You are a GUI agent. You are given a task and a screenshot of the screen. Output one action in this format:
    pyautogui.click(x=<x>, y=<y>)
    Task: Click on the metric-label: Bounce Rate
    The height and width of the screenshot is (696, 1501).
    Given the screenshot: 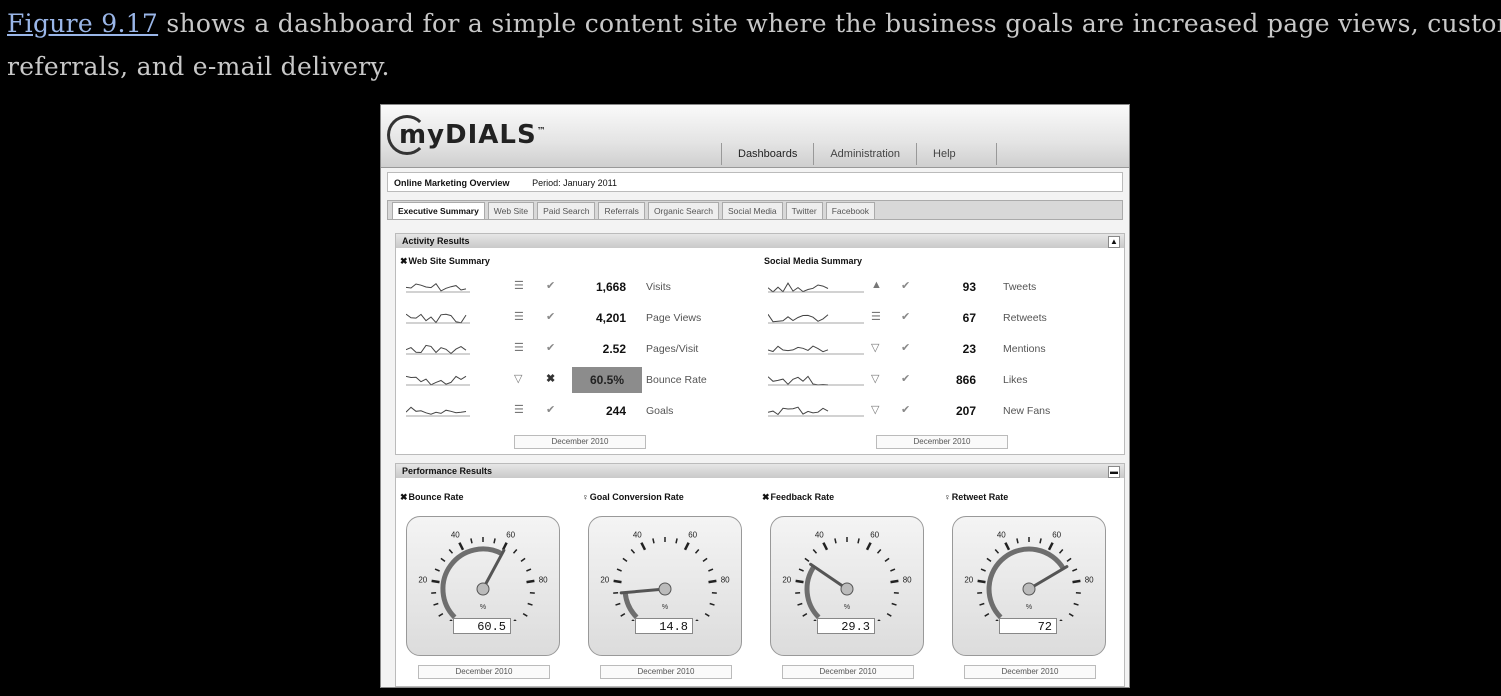 What is the action you would take?
    pyautogui.click(x=676, y=380)
    